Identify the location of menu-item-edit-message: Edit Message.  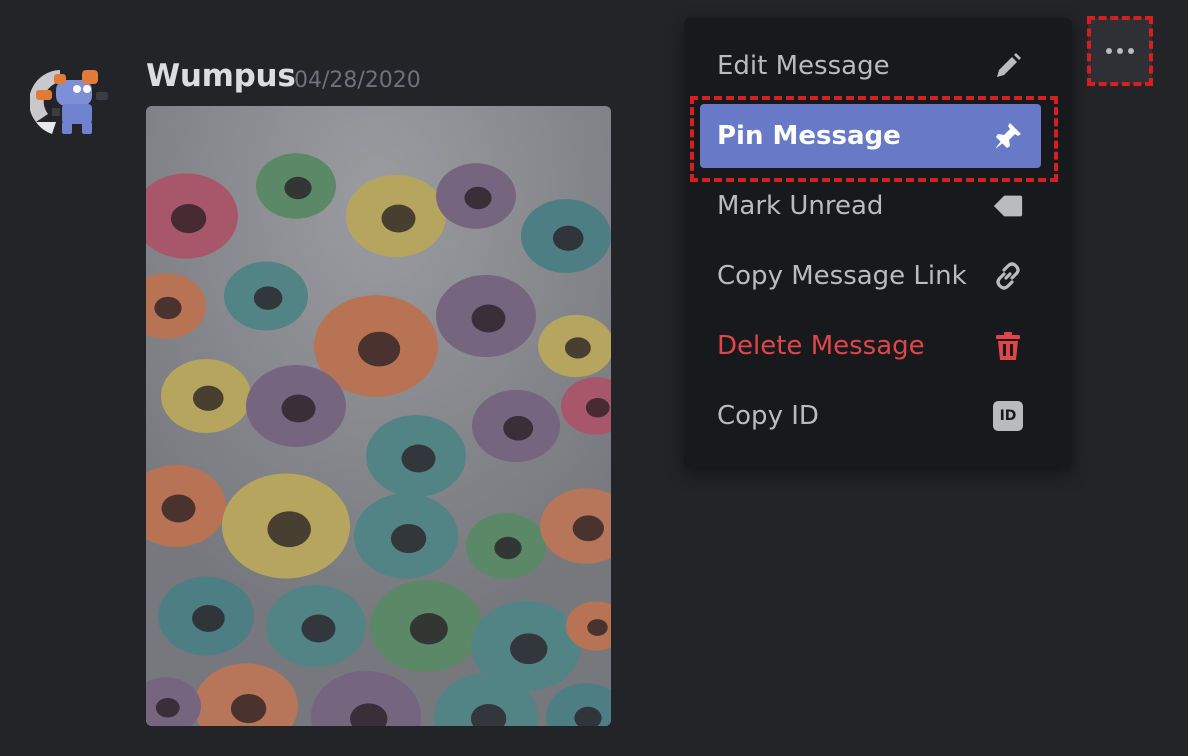
(870, 66).